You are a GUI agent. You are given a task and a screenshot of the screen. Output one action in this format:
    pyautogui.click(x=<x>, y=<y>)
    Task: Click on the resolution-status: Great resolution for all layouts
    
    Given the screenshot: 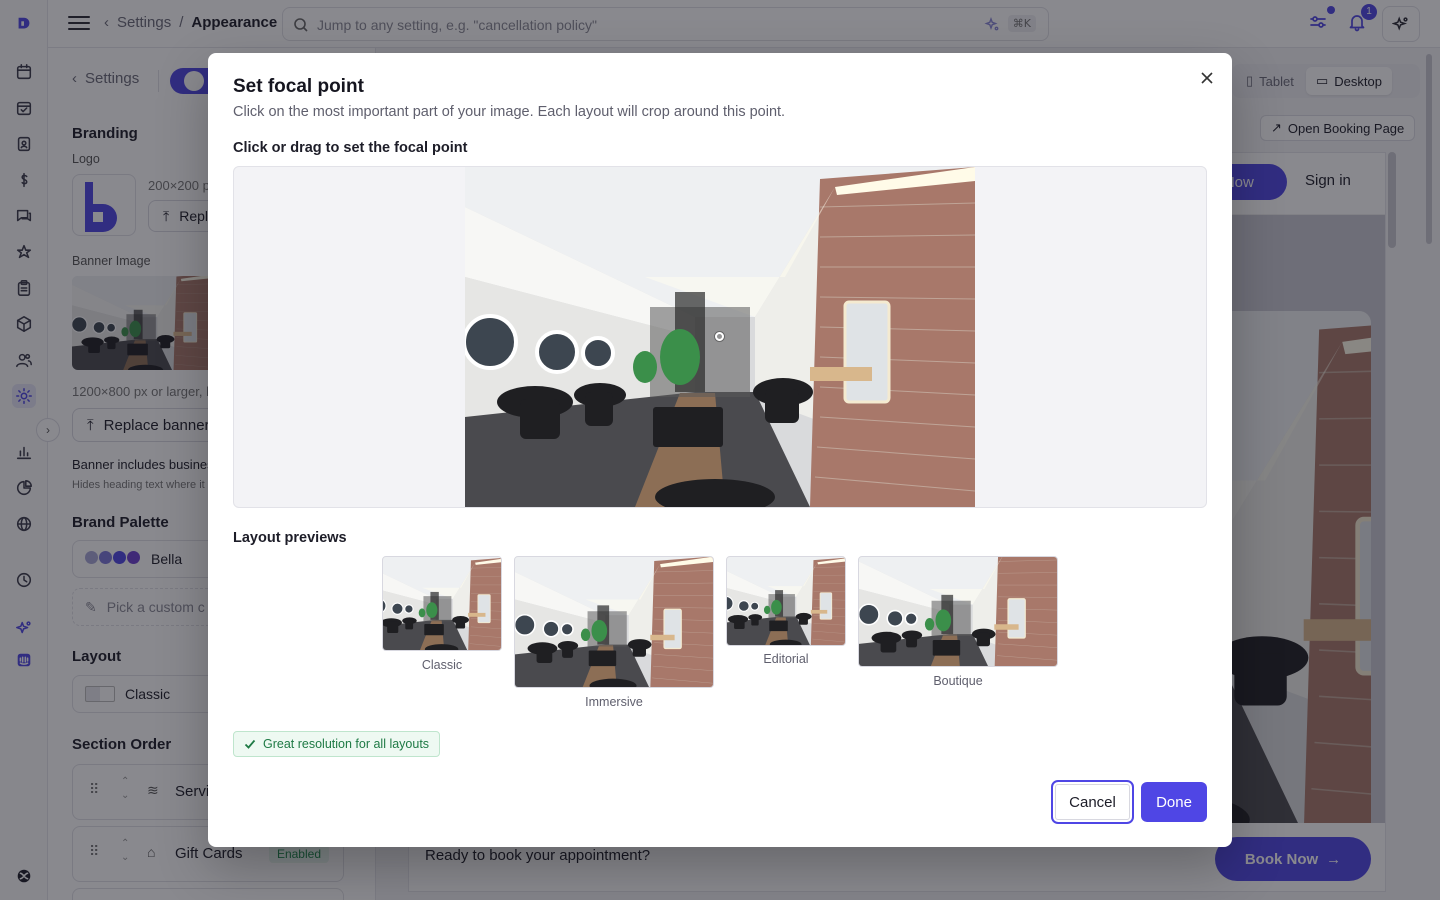 What is the action you would take?
    pyautogui.click(x=337, y=744)
    